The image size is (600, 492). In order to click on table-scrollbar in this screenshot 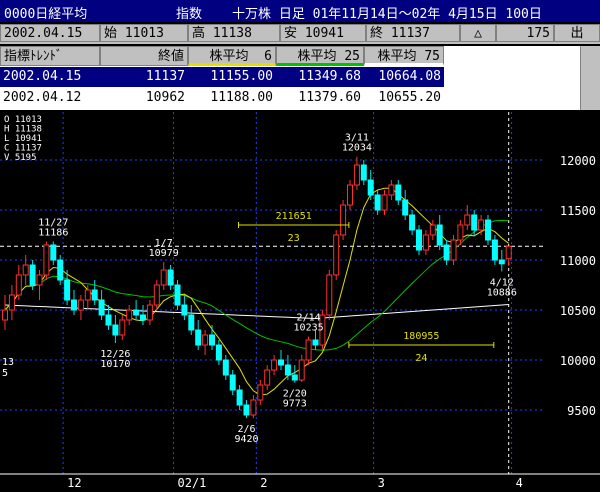, I will do `click(590, 78)`.